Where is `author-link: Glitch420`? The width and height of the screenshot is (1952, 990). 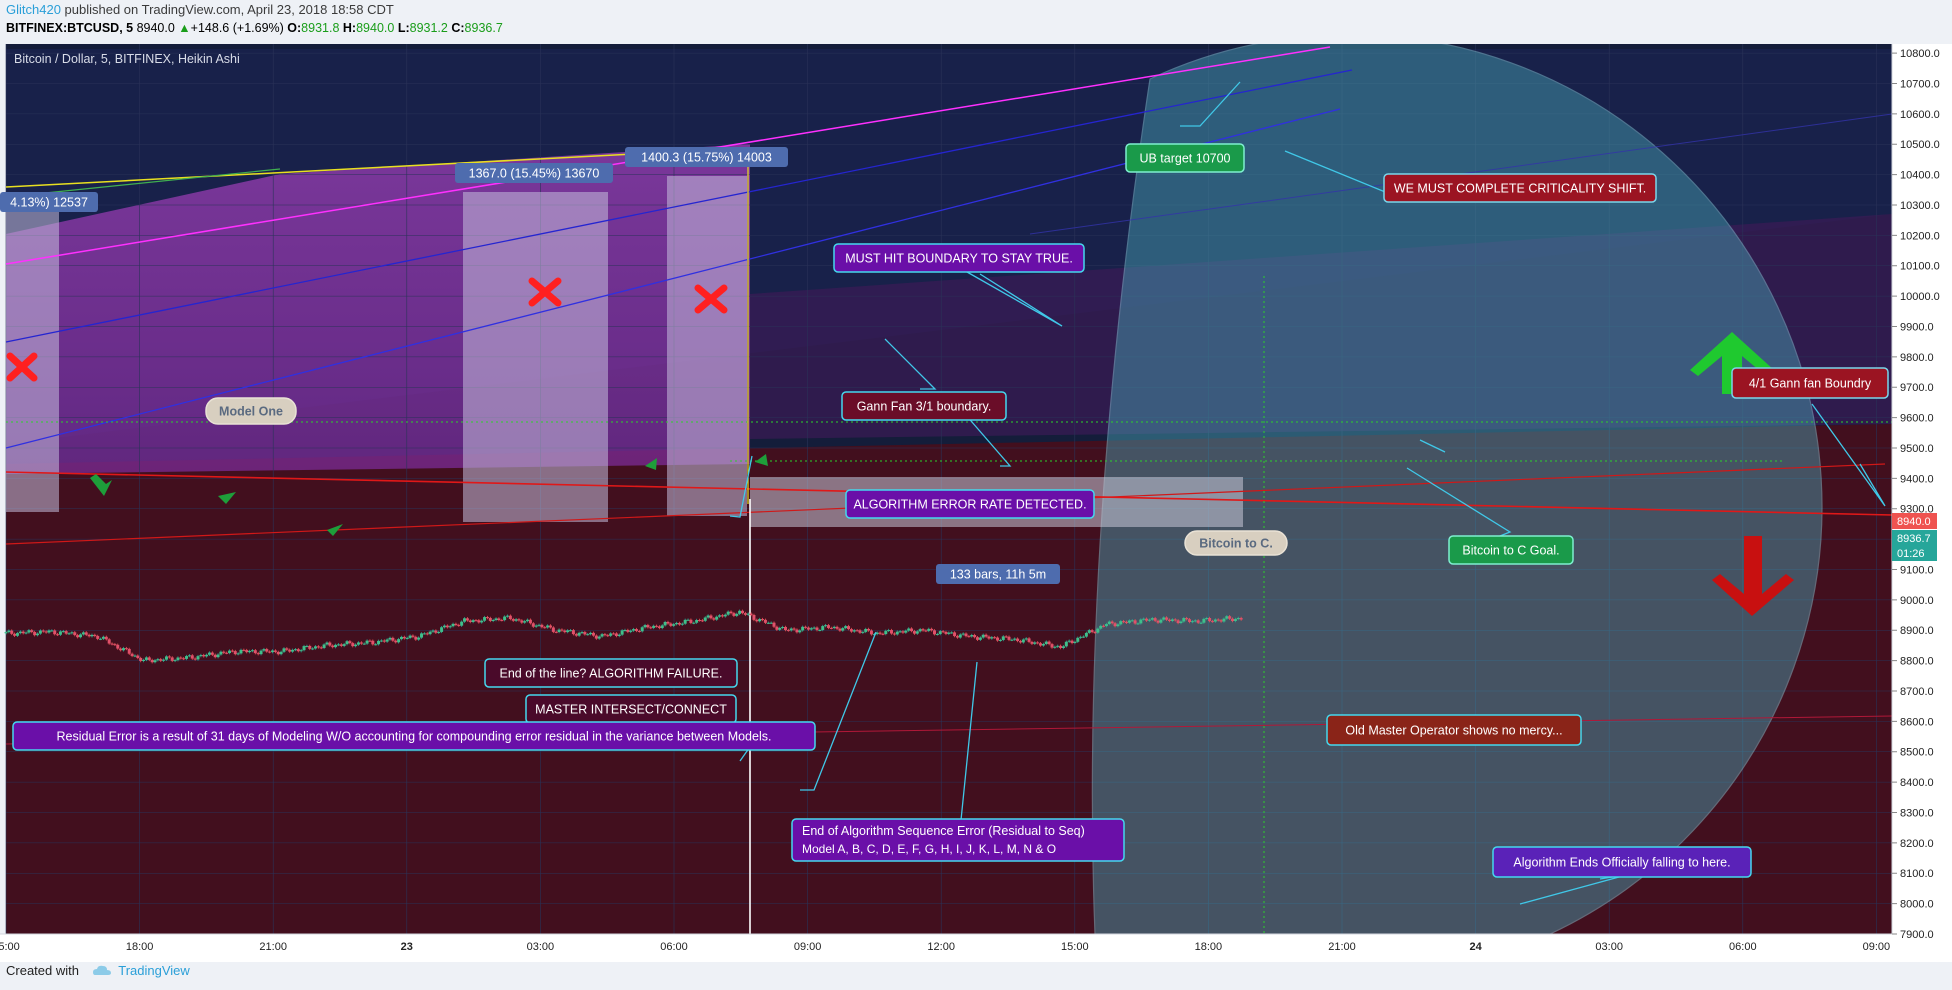
author-link: Glitch420 is located at coordinates (33, 9).